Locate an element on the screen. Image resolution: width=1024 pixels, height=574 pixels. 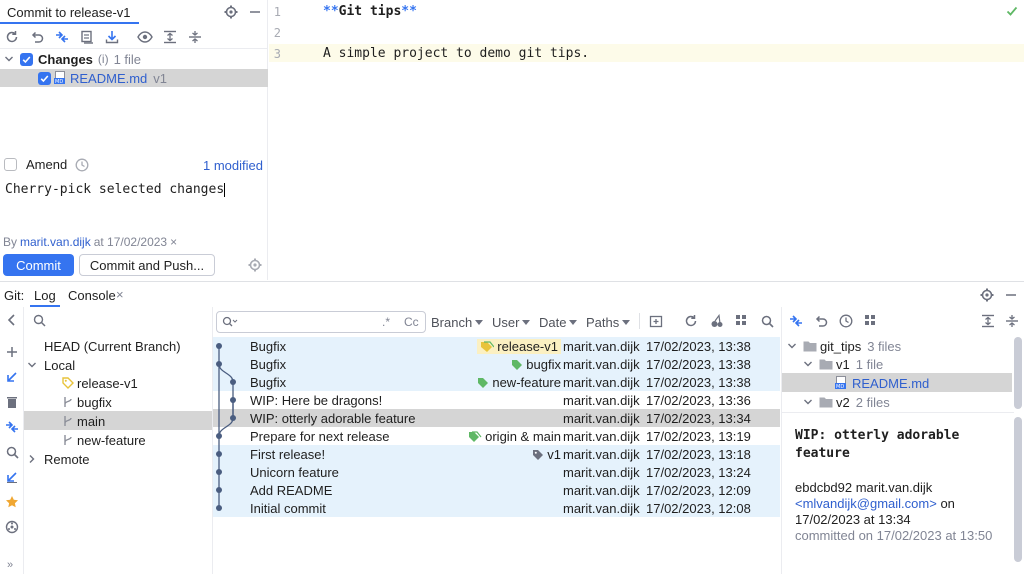
clock-icon is located at coordinates (82, 165).